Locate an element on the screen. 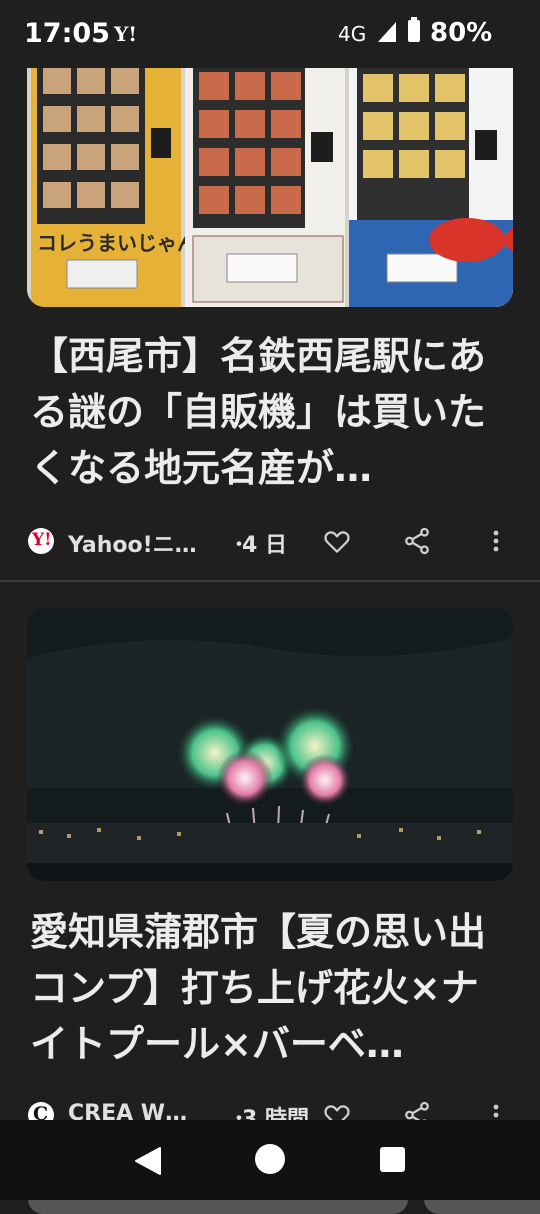 The height and width of the screenshot is (1214, 540). heart-outline-icon is located at coordinates (337, 542).